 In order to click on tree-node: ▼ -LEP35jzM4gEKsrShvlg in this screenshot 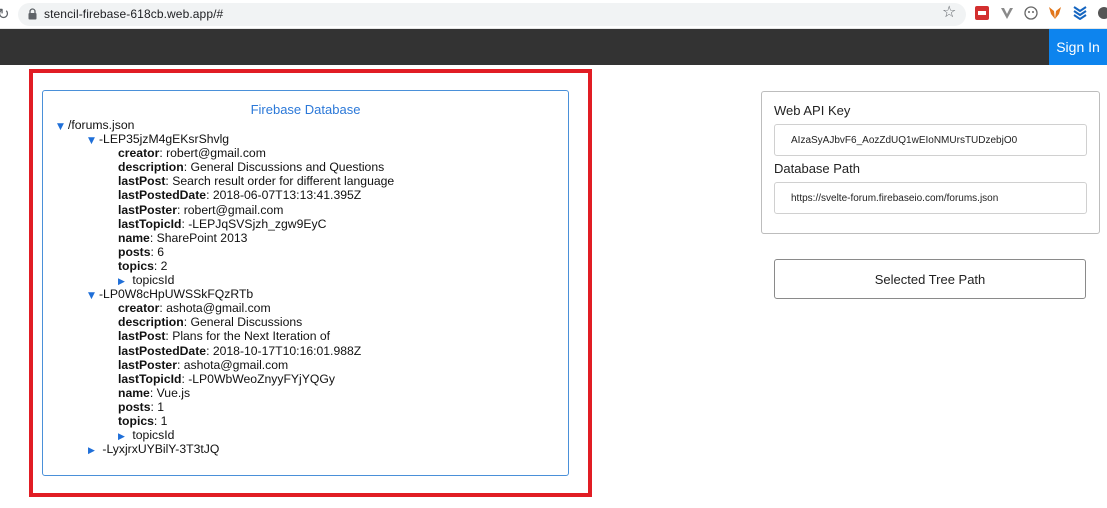, I will do `click(225, 139)`.